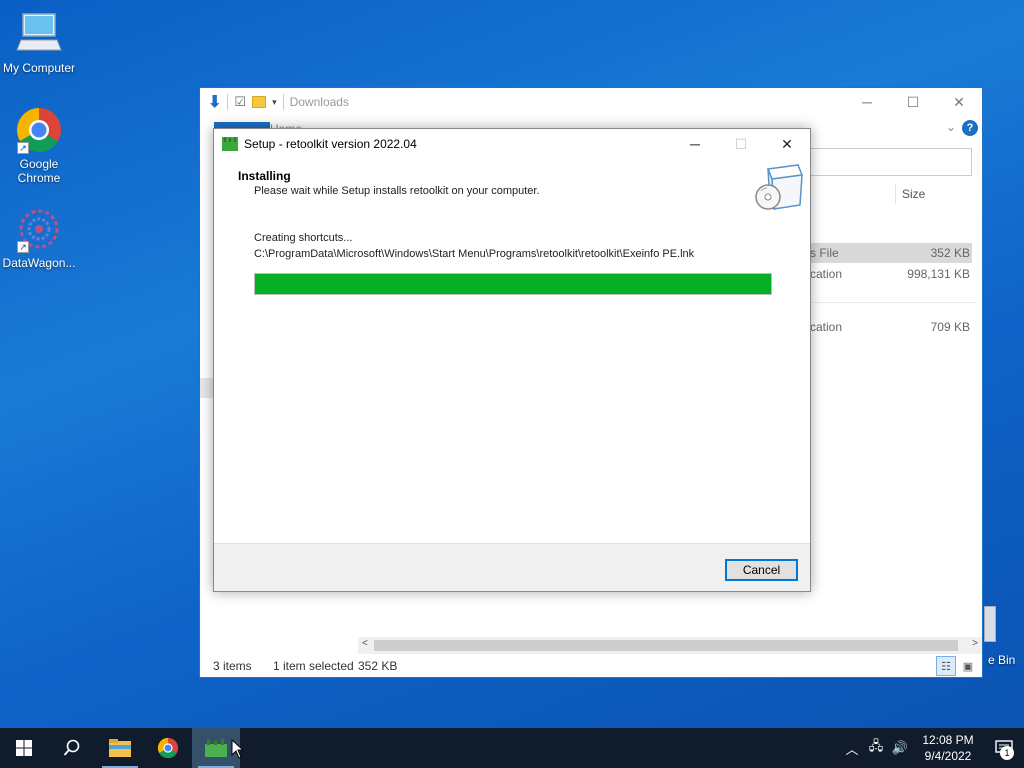 The width and height of the screenshot is (1024, 768). I want to click on setup-window-title: Setup - retoolkit version 2022.04, so click(330, 144).